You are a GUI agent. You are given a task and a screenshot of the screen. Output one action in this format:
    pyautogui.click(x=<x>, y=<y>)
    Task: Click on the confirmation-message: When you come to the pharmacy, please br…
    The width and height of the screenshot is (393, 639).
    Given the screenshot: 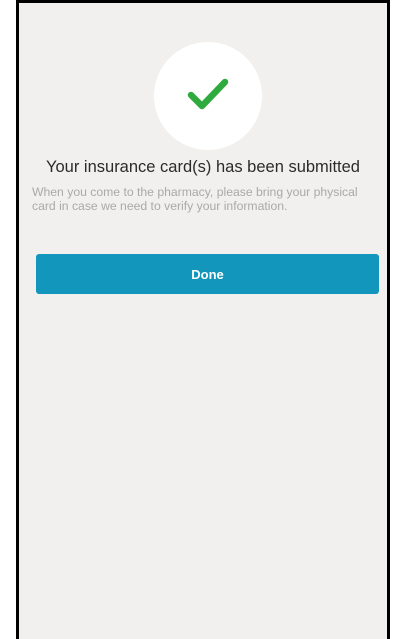 What is the action you would take?
    pyautogui.click(x=195, y=199)
    